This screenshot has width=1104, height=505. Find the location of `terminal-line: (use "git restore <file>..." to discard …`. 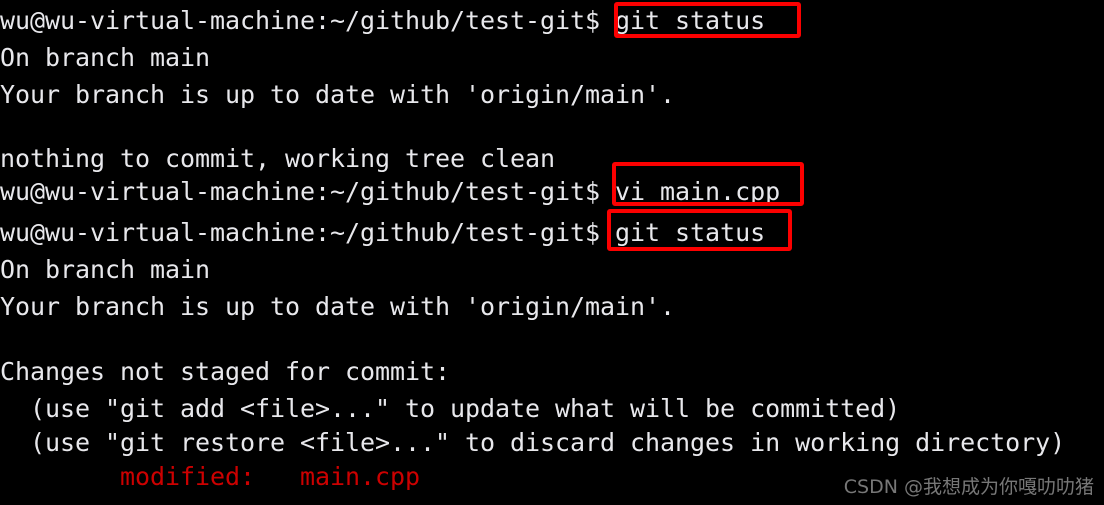

terminal-line: (use "git restore <file>..." to discard … is located at coordinates (533, 442).